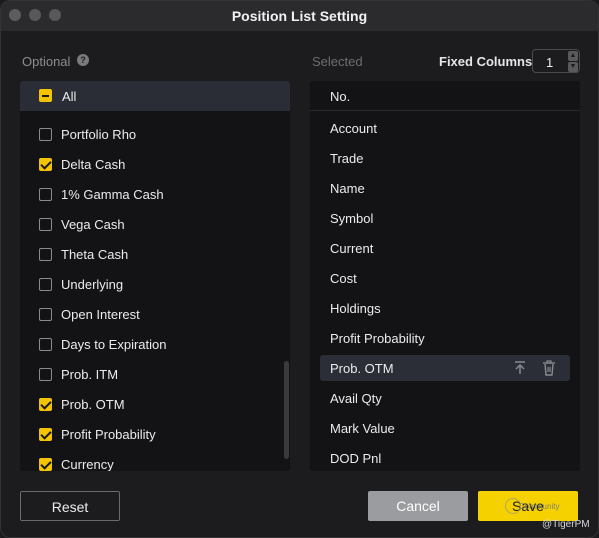  Describe the element at coordinates (99, 134) in the screenshot. I see `optional-item-label: Portfolio Rho` at that location.